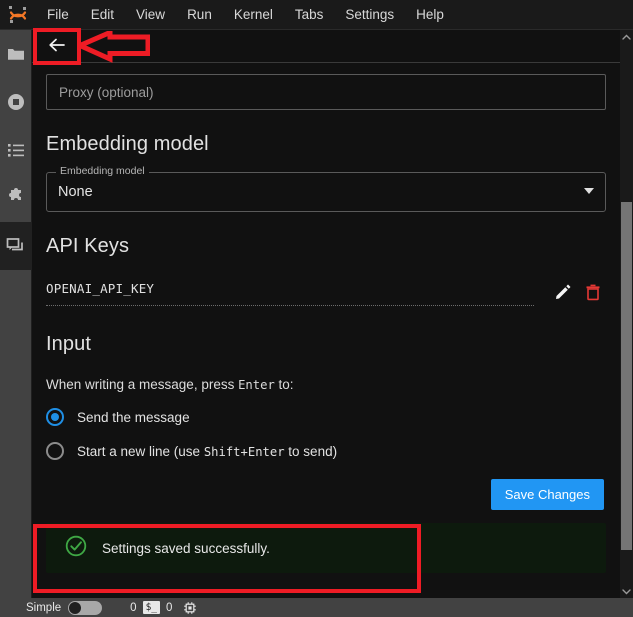 The width and height of the screenshot is (633, 617). I want to click on edit-api-key-button, so click(563, 293).